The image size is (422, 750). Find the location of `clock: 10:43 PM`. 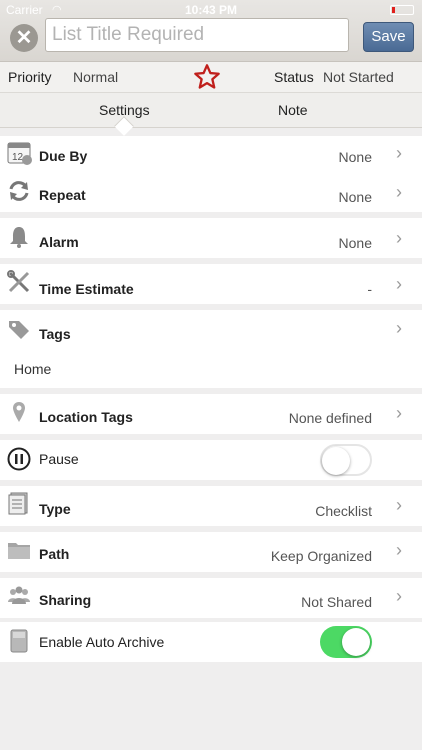

clock: 10:43 PM is located at coordinates (211, 10).